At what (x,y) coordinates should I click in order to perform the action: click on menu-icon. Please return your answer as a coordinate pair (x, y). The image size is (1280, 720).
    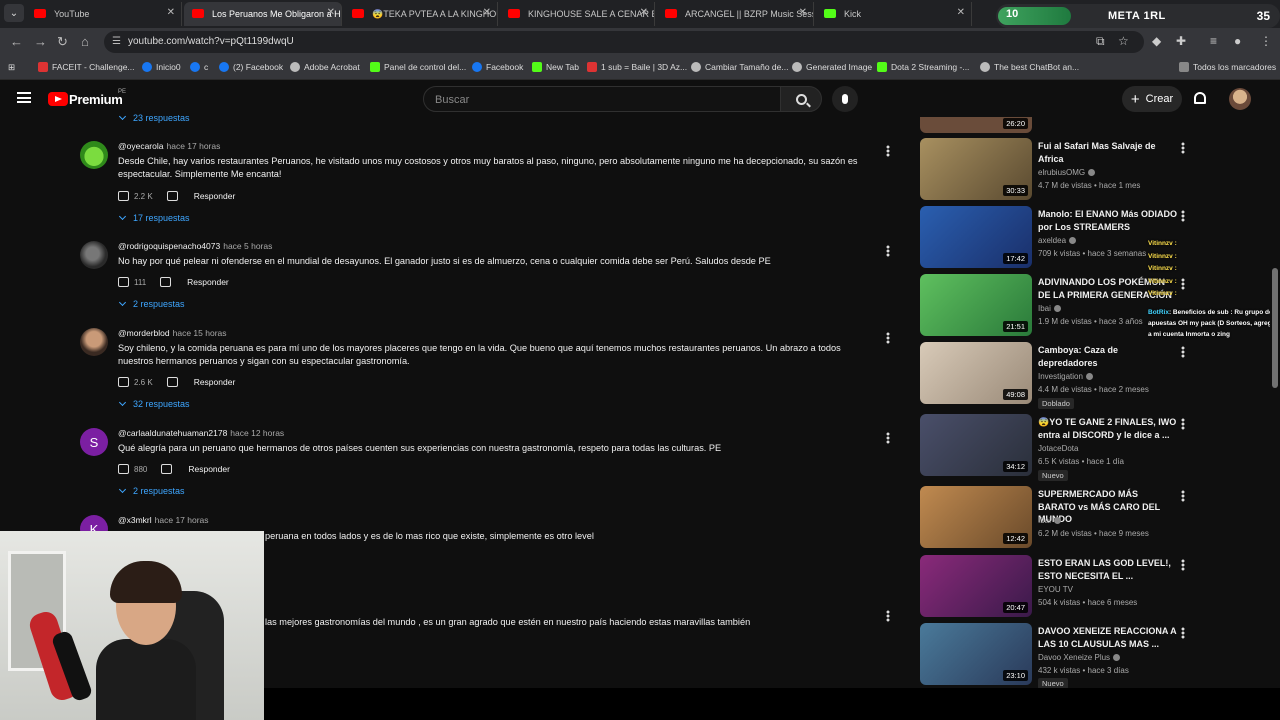
    Looking at the image, I should click on (24, 97).